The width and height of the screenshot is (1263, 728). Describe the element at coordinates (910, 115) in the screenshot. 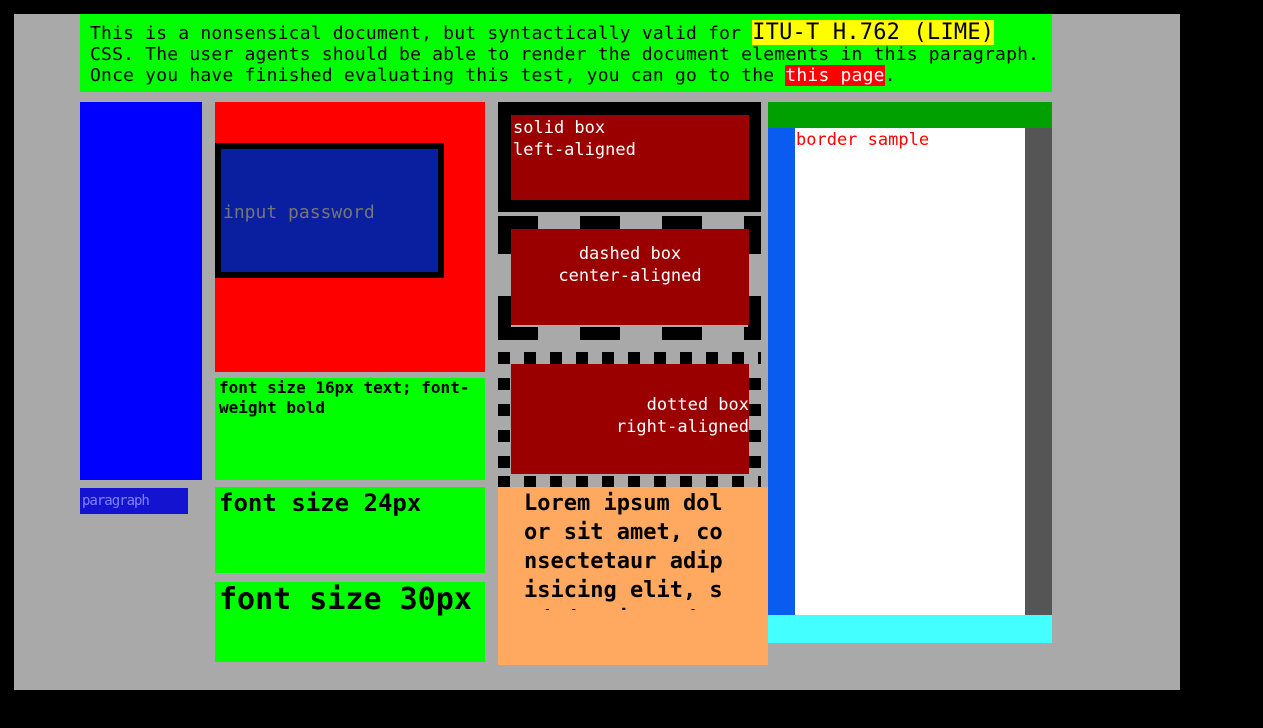

I see `border-top` at that location.